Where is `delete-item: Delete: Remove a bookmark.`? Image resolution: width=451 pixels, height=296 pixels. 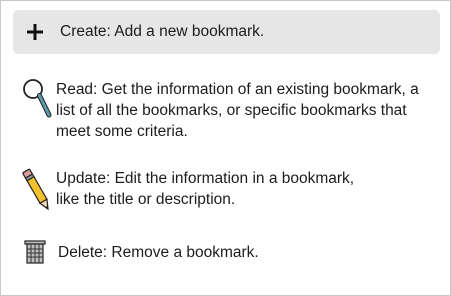
delete-item: Delete: Remove a bookmark. is located at coordinates (226, 252).